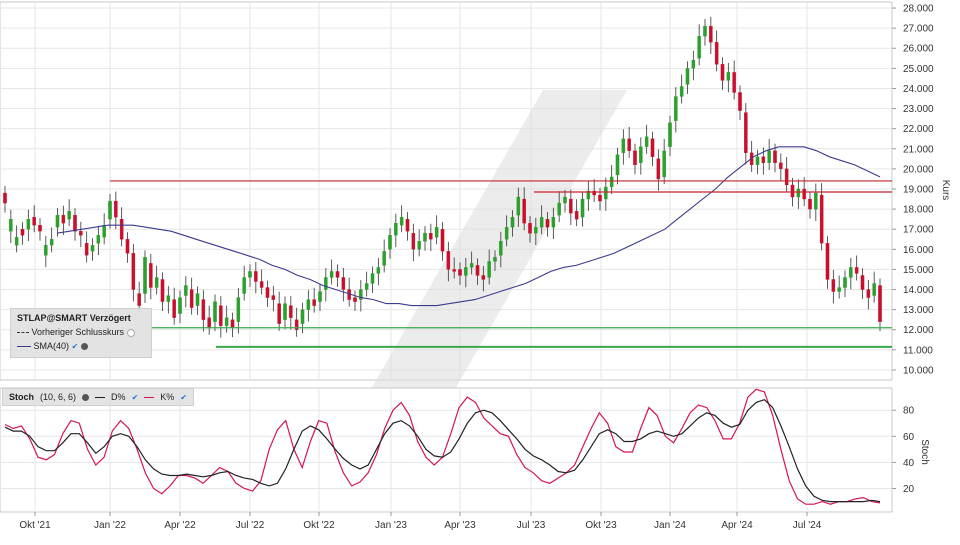  What do you see at coordinates (319, 525) in the screenshot?
I see `x-tick-label: Okt '22` at bounding box center [319, 525].